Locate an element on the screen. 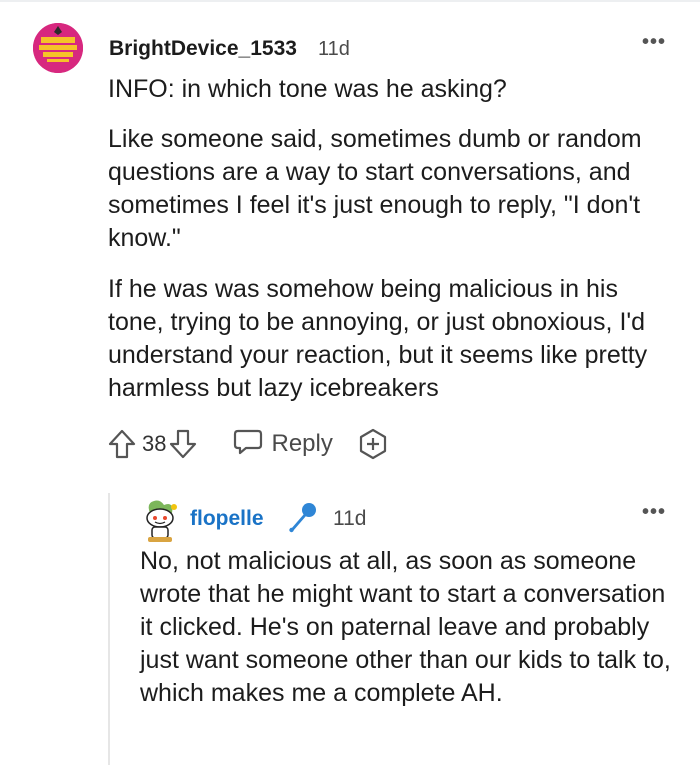 The height and width of the screenshot is (765, 700). comment-paragraph: INFO: in which tone was he asking? is located at coordinates (307, 89).